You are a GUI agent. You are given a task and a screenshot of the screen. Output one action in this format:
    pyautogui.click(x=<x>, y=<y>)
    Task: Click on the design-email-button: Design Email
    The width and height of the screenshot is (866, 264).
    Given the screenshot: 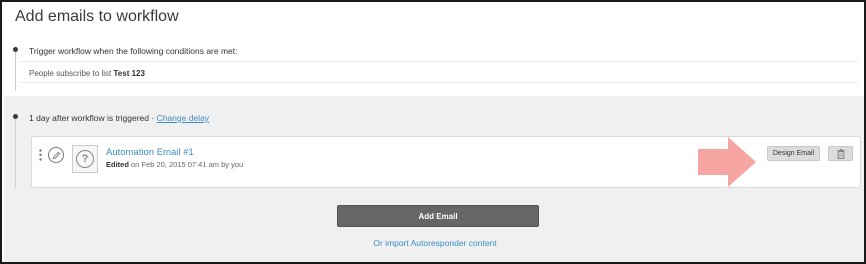 What is the action you would take?
    pyautogui.click(x=793, y=153)
    